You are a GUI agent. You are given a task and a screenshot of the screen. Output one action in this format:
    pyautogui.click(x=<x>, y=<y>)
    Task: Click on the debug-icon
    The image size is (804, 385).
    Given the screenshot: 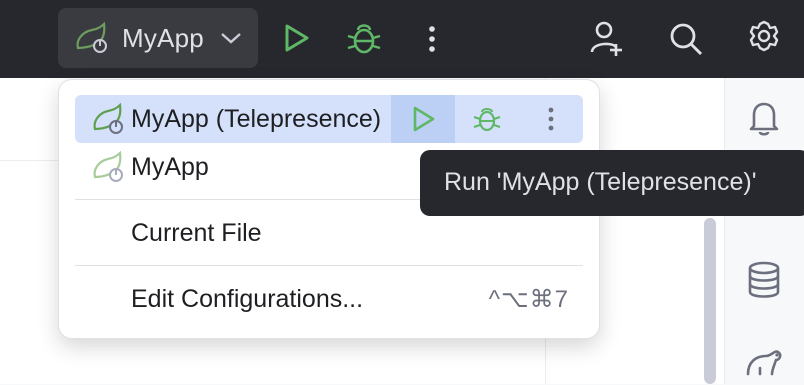 What is the action you would take?
    pyautogui.click(x=364, y=38)
    